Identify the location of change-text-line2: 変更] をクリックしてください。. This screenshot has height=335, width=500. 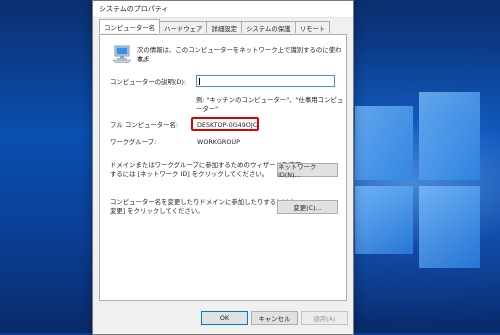
(157, 211).